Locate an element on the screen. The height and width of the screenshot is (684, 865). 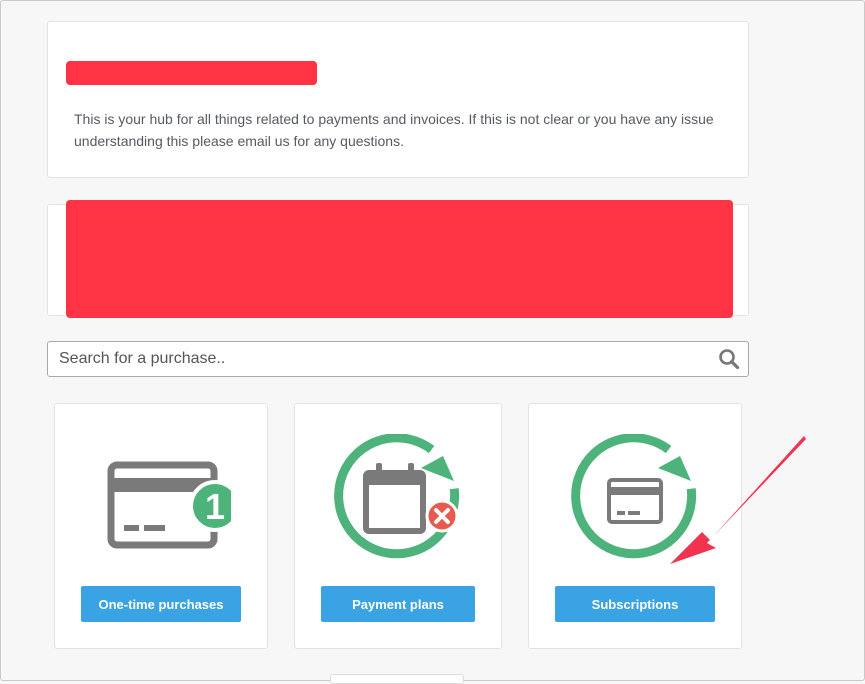
banner-card is located at coordinates (398, 259).